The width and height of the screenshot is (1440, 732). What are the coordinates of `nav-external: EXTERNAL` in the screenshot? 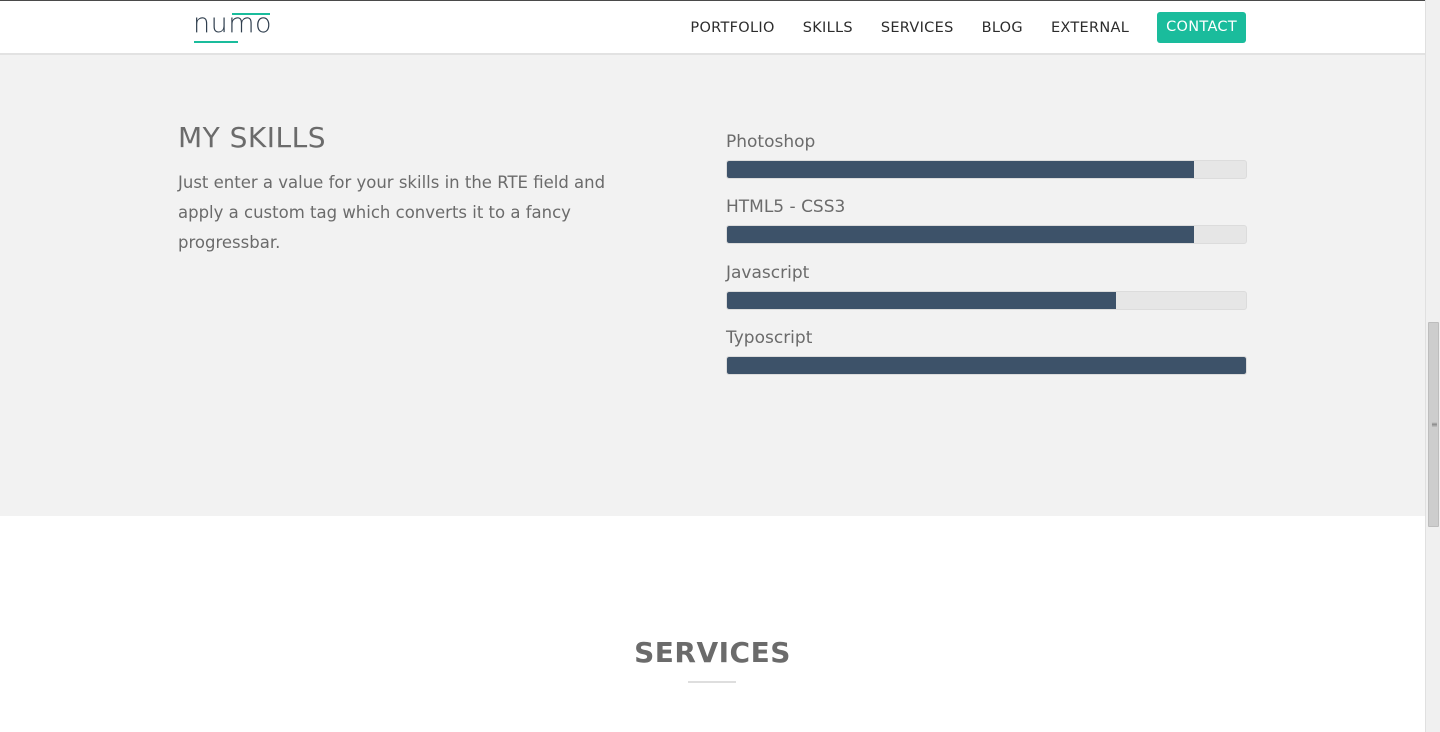 It's located at (1090, 28).